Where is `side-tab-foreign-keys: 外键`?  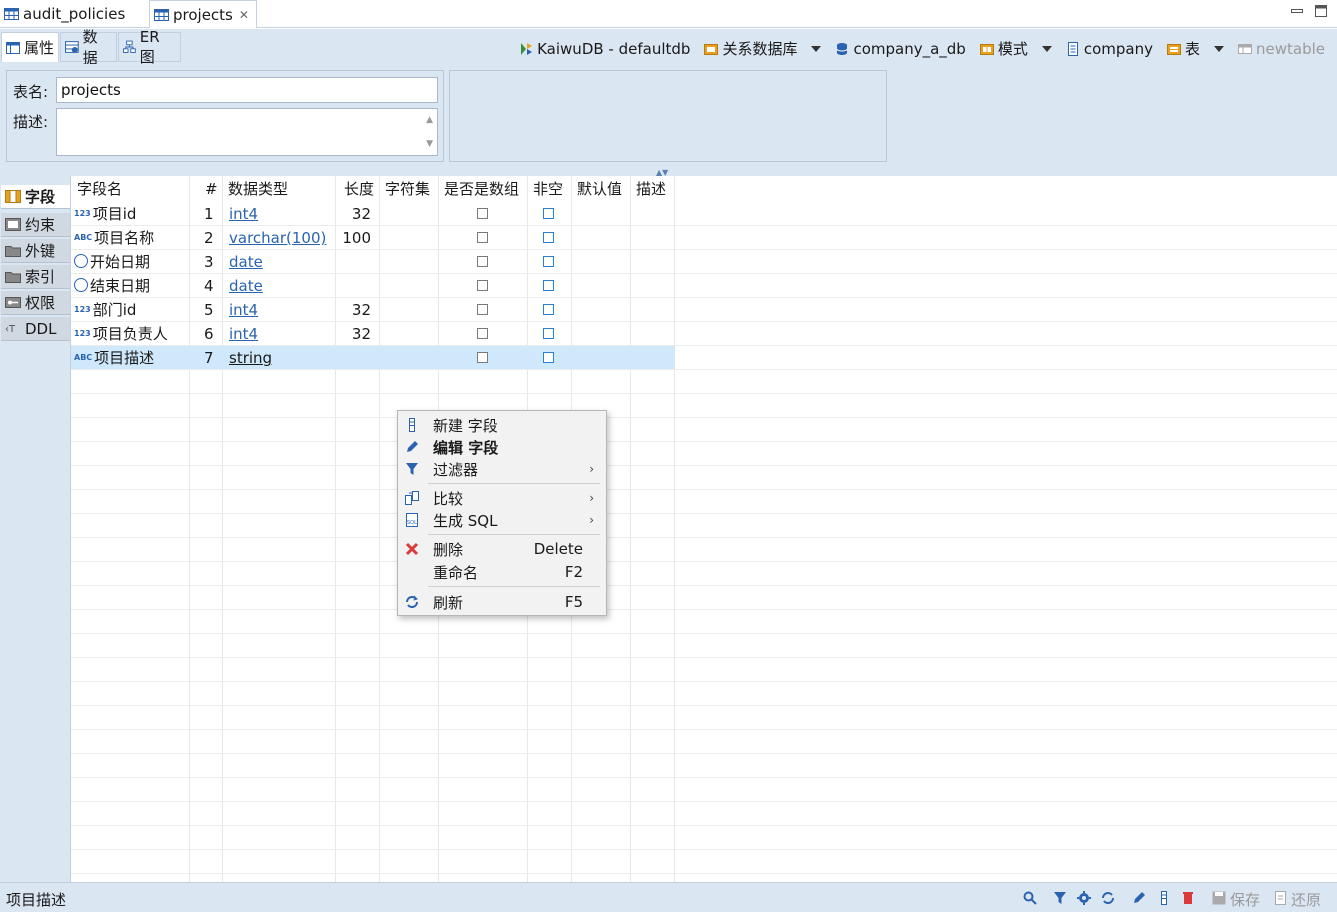
side-tab-foreign-keys: 外键 is located at coordinates (35, 251).